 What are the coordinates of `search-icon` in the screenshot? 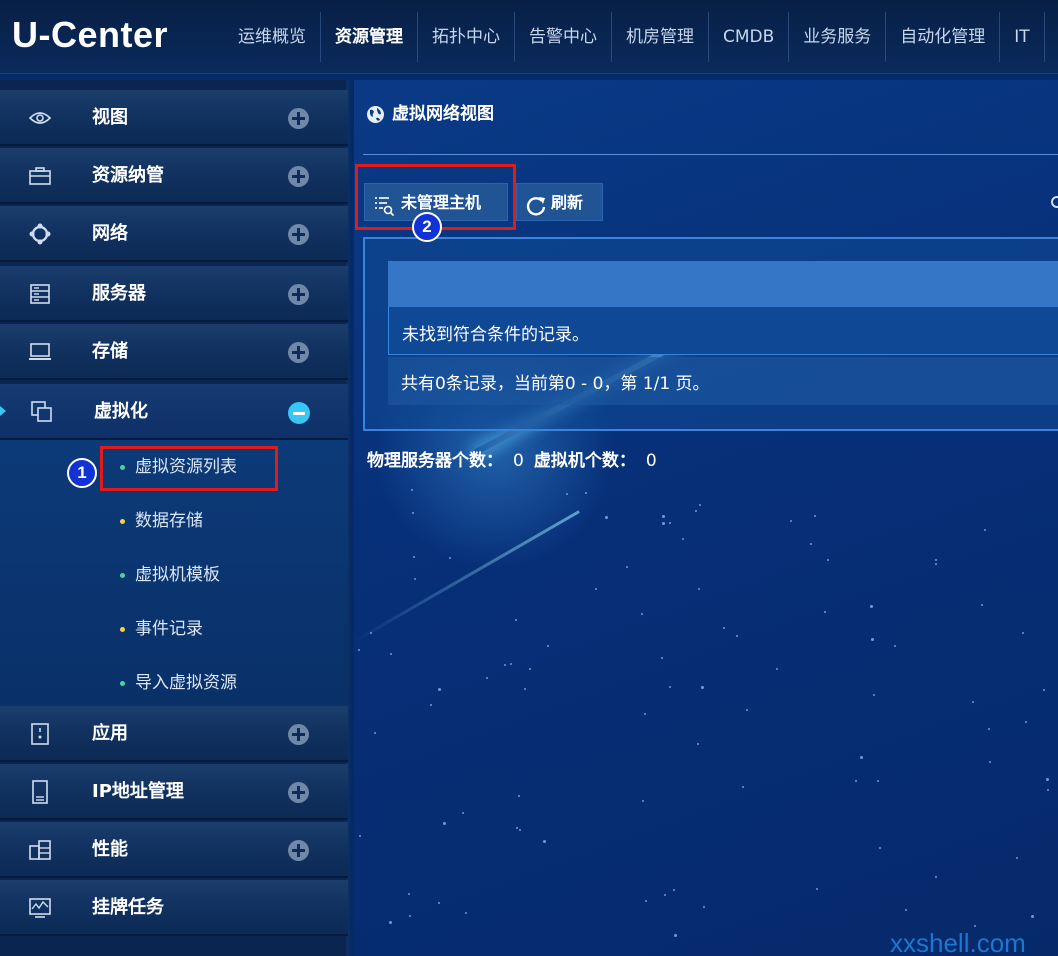 It's located at (1054, 202).